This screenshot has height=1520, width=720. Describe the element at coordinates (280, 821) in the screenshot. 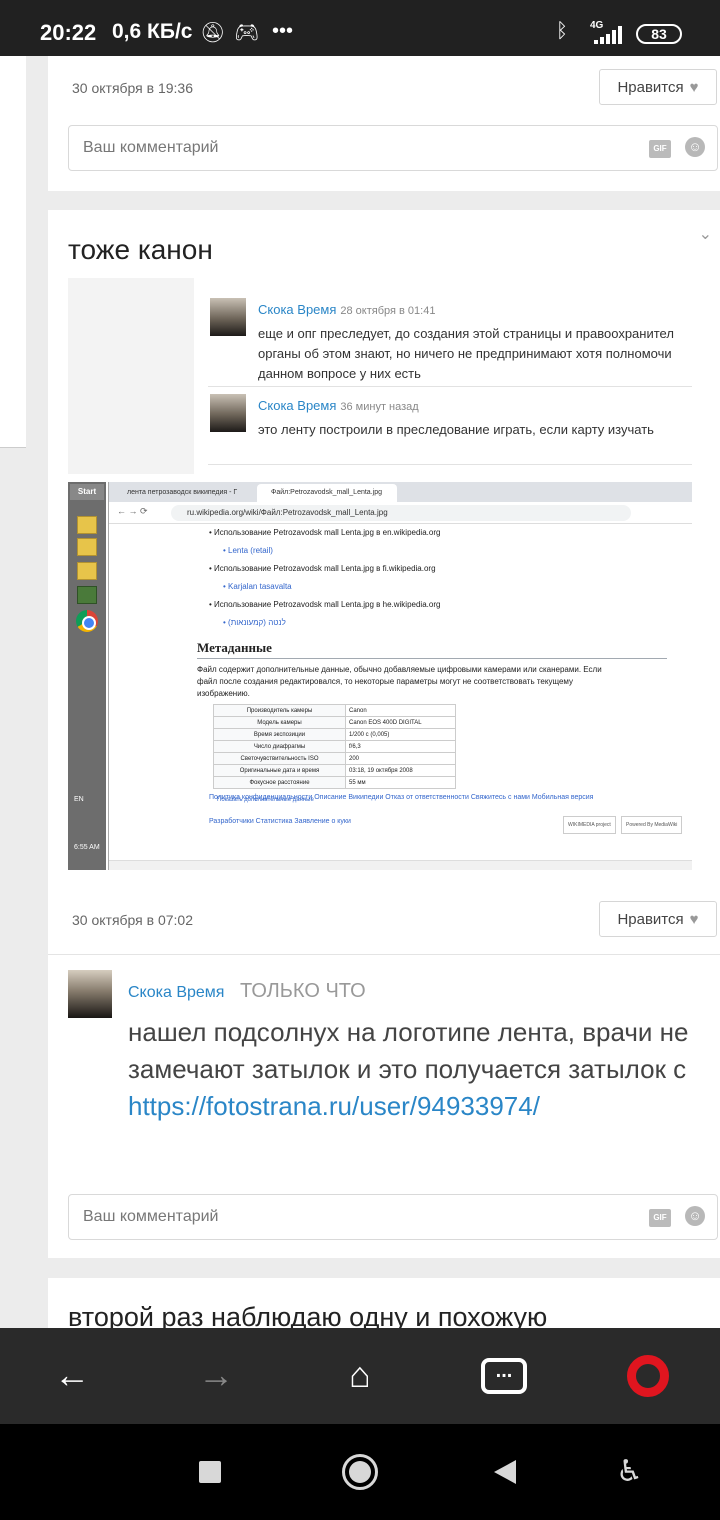

I see `wiki-footer-links: Разработчики Статистика Заявление о куки` at that location.